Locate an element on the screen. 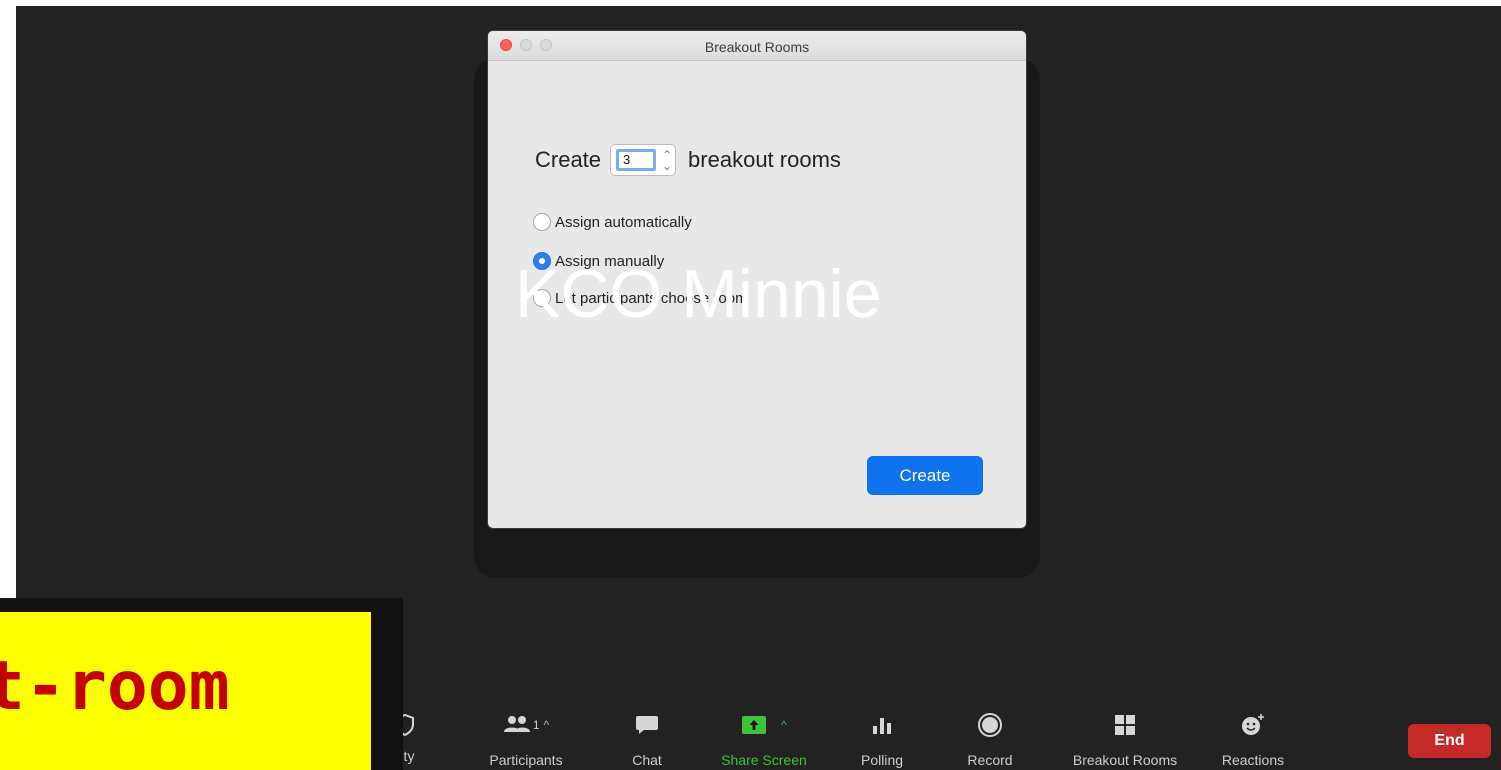  chat-button: Chat is located at coordinates (647, 738).